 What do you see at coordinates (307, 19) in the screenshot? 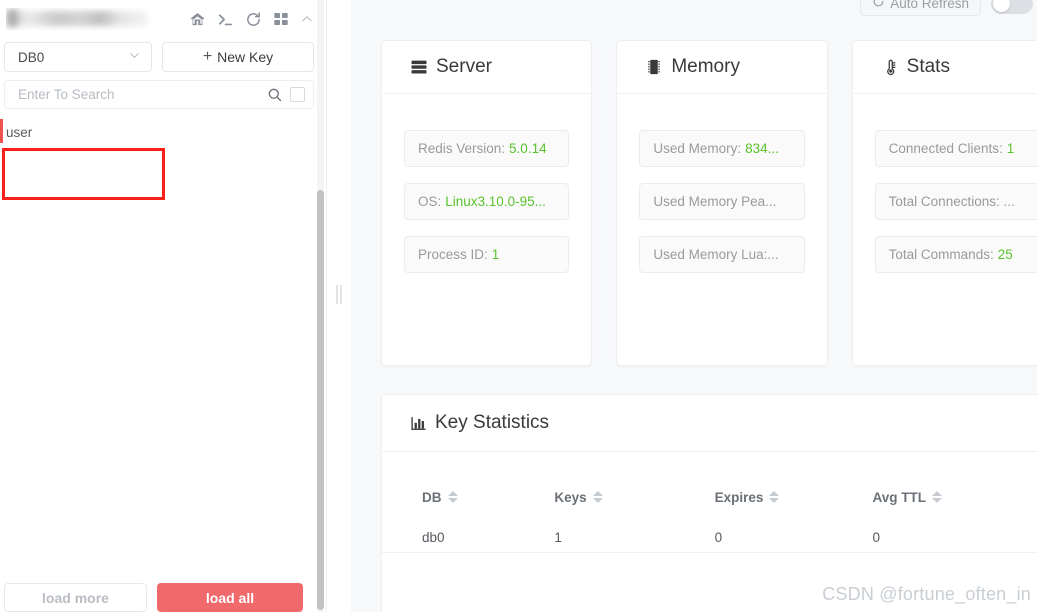
I see `chevron-up-icon` at bounding box center [307, 19].